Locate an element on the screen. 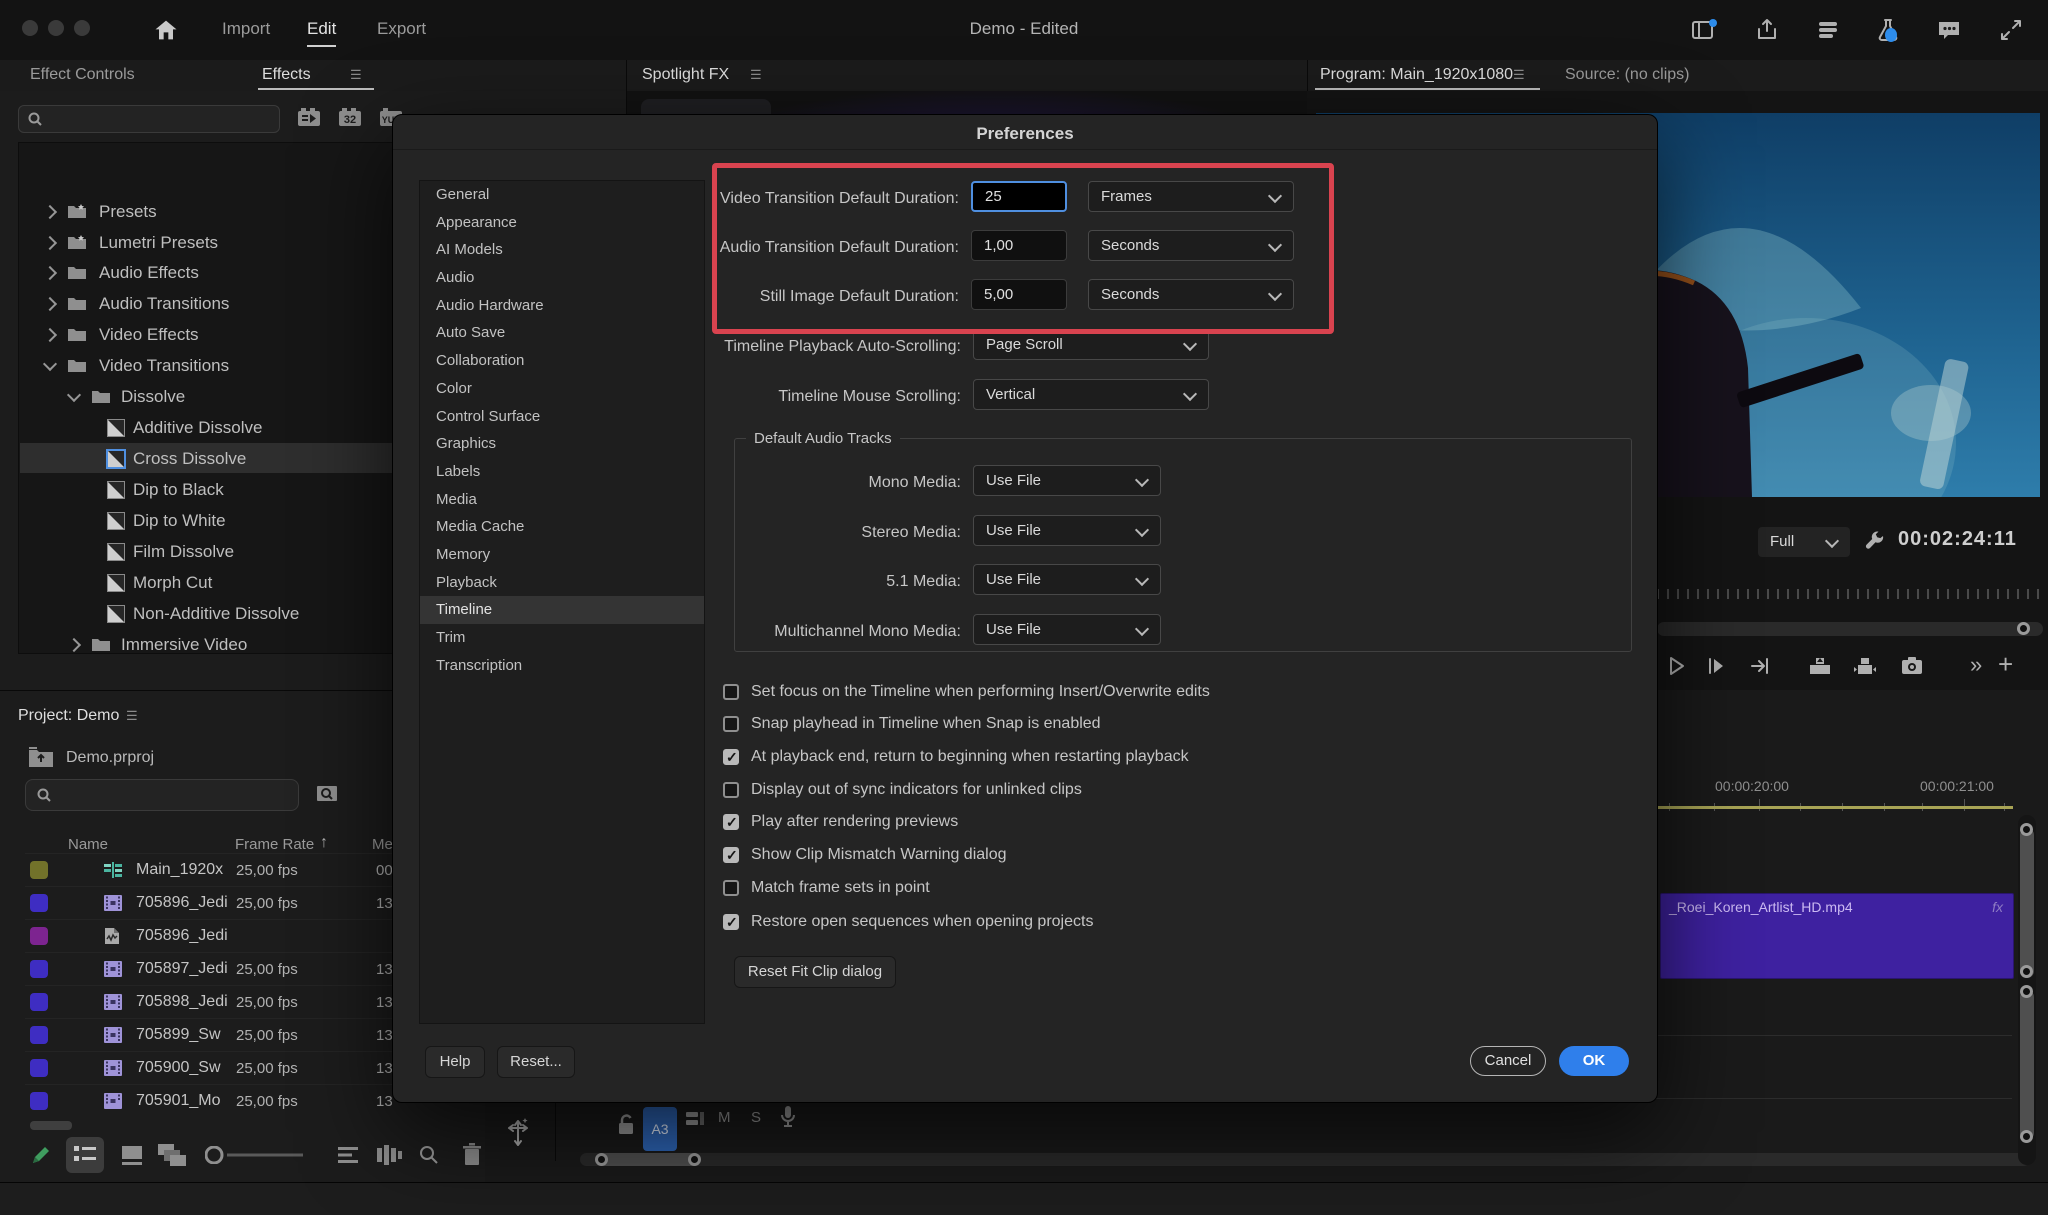 This screenshot has height=1215, width=2048. project-search-field is located at coordinates (162, 795).